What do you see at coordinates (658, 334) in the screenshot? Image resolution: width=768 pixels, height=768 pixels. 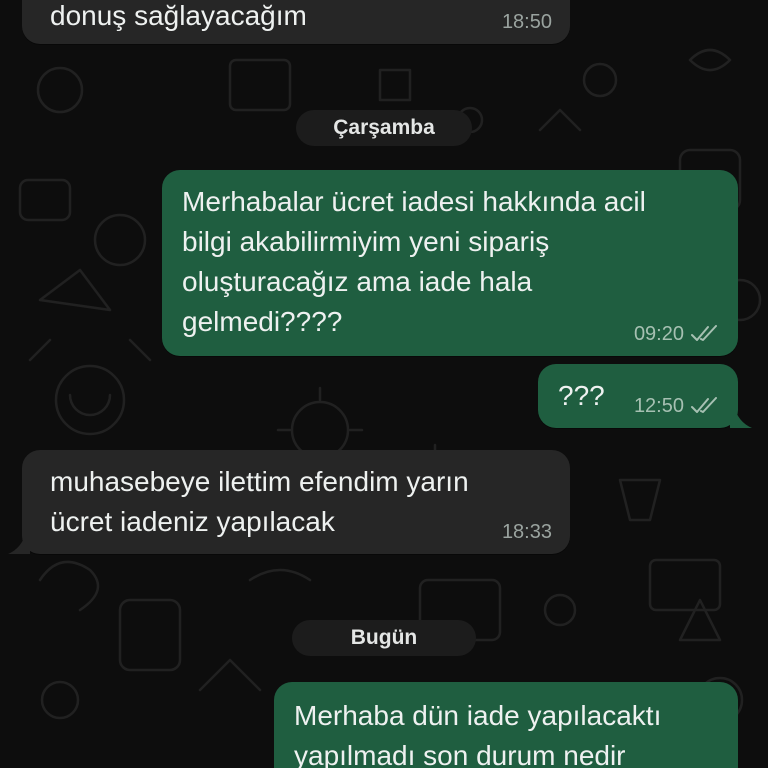 I see `message-time: 09:20` at bounding box center [658, 334].